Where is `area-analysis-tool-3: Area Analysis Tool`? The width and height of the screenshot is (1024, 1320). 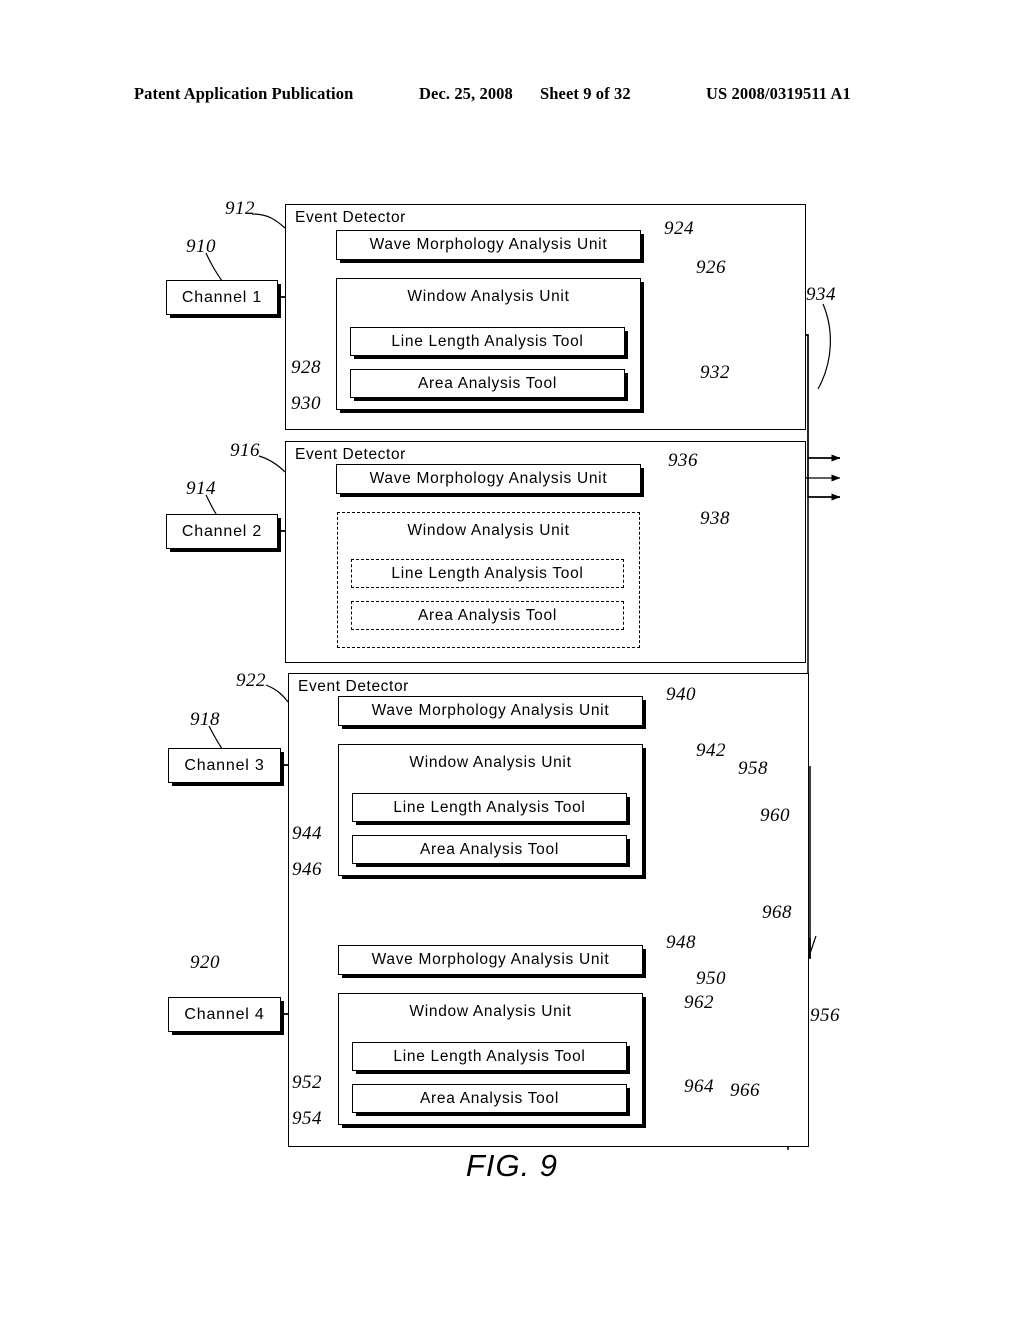
area-analysis-tool-3: Area Analysis Tool is located at coordinates (489, 849).